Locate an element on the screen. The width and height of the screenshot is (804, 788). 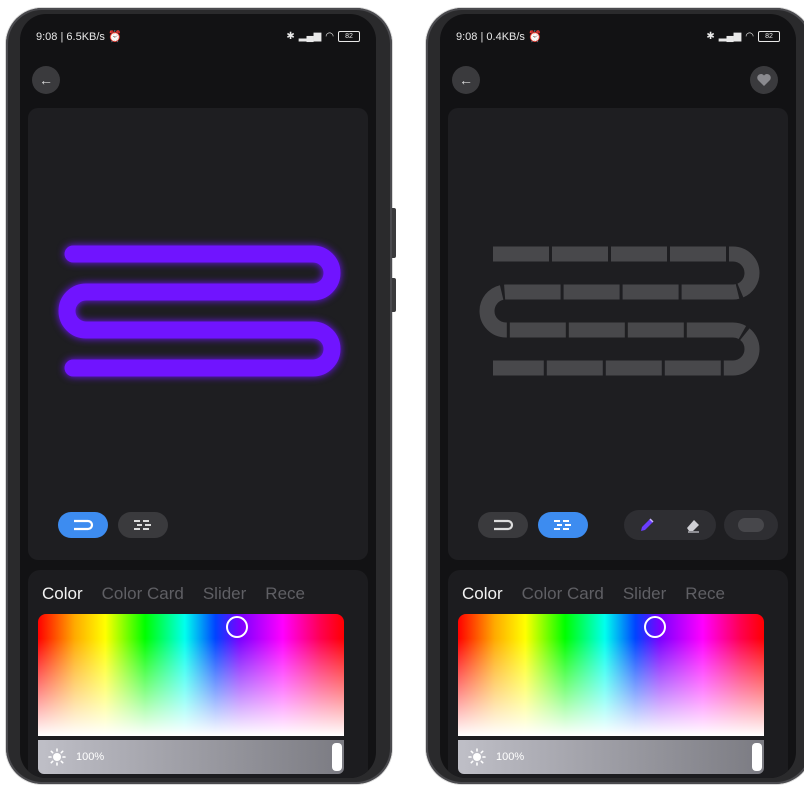
volume-button is located at coordinates (394, 233).